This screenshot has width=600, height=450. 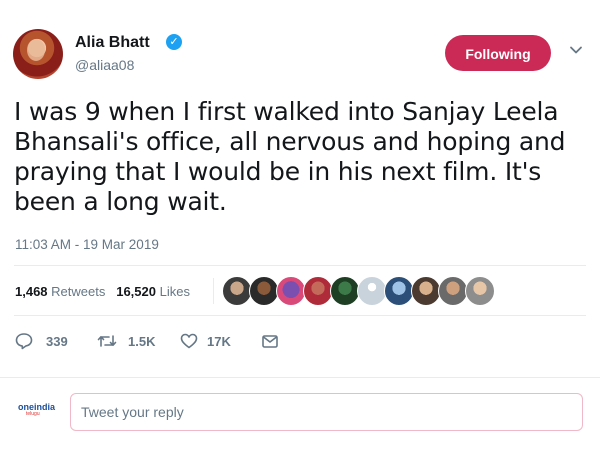 What do you see at coordinates (31, 291) in the screenshot?
I see `retweets-count: 1,468` at bounding box center [31, 291].